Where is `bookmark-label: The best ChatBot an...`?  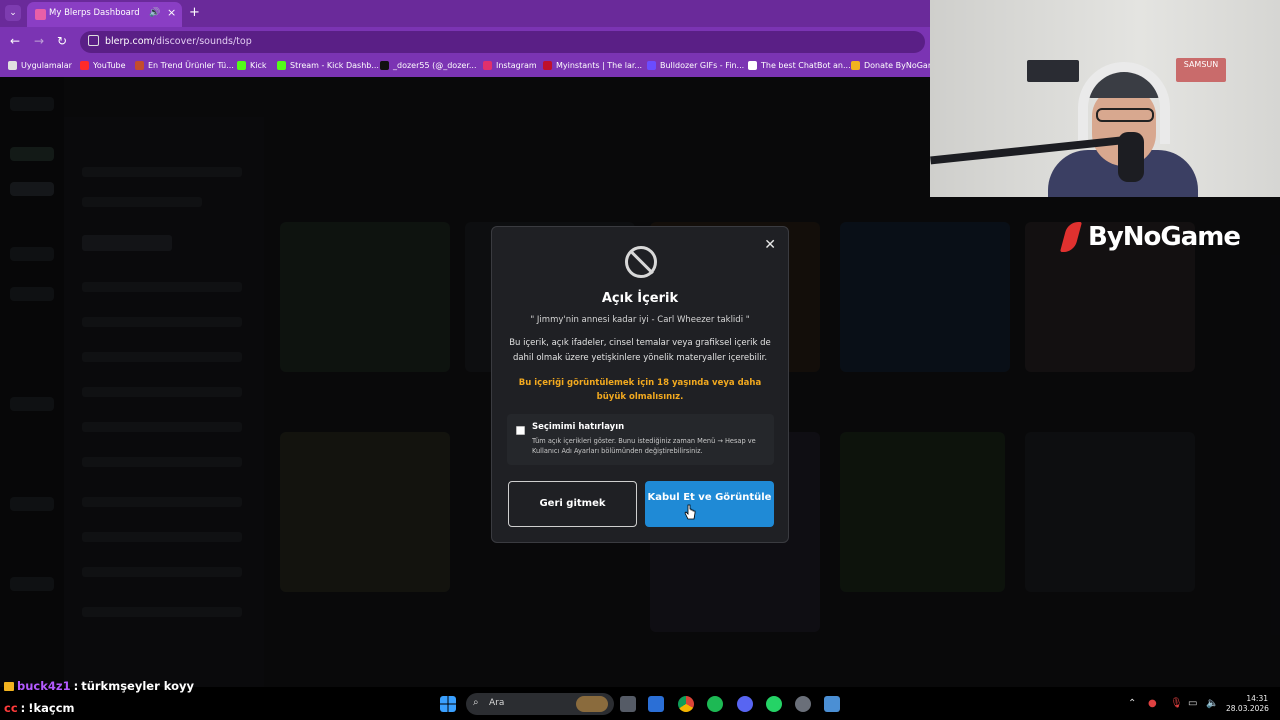 bookmark-label: The best ChatBot an... is located at coordinates (806, 65).